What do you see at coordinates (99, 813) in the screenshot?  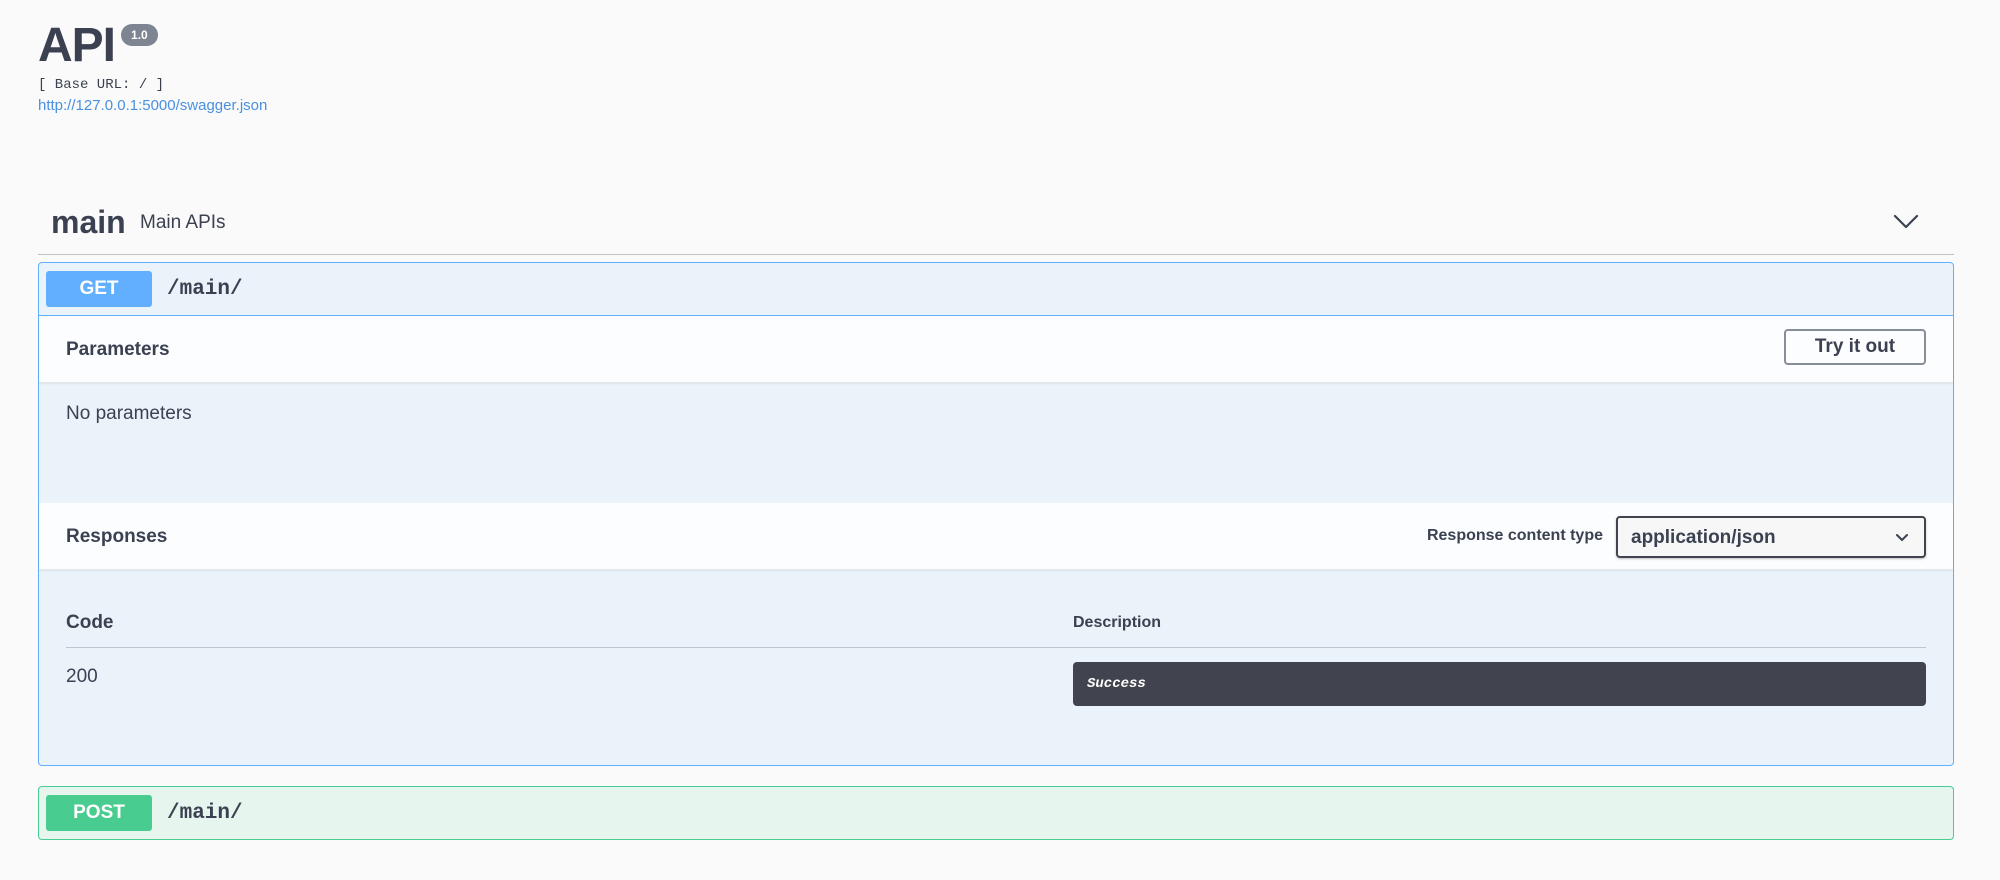 I see `method-badge-post: POST` at bounding box center [99, 813].